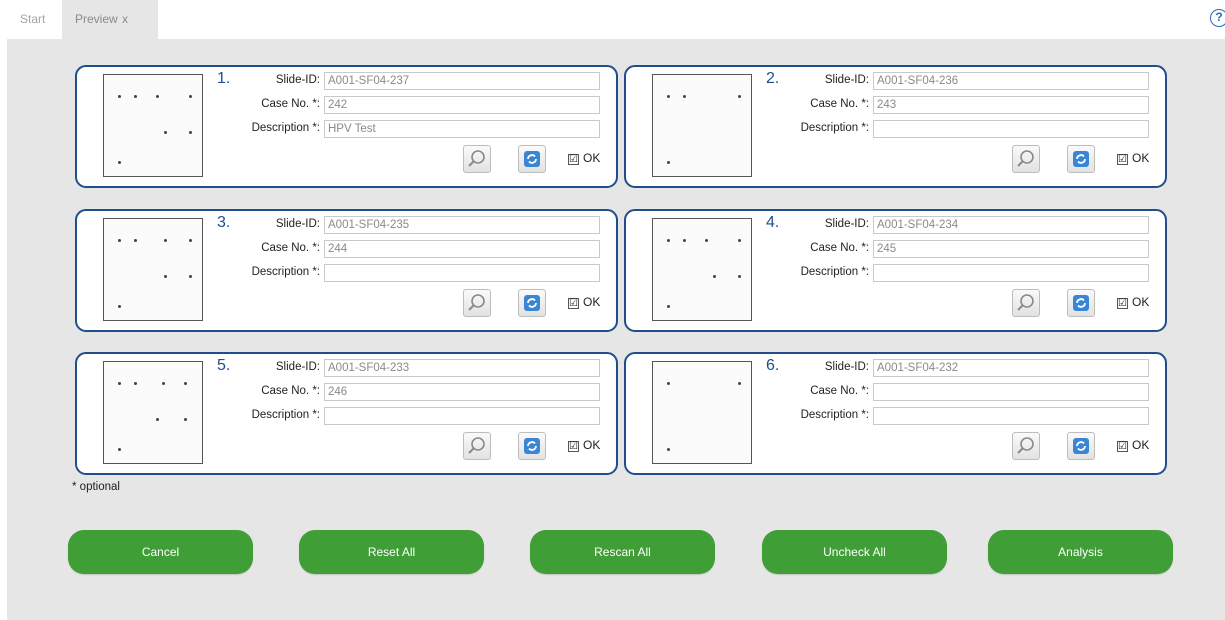 The width and height of the screenshot is (1225, 620). I want to click on tab-close-icon: x, so click(125, 19).